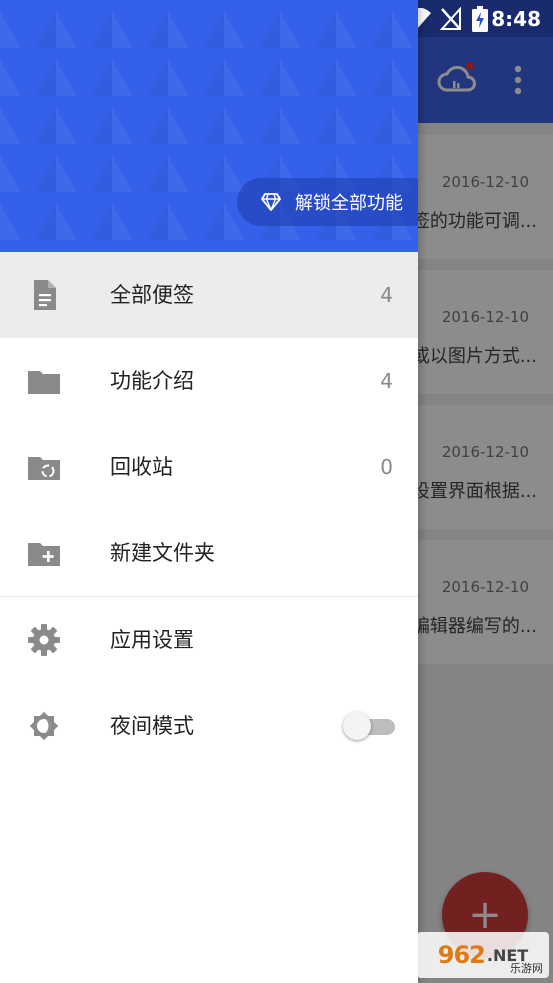 This screenshot has width=553, height=983. Describe the element at coordinates (44, 554) in the screenshot. I see `folder-add-icon` at that location.